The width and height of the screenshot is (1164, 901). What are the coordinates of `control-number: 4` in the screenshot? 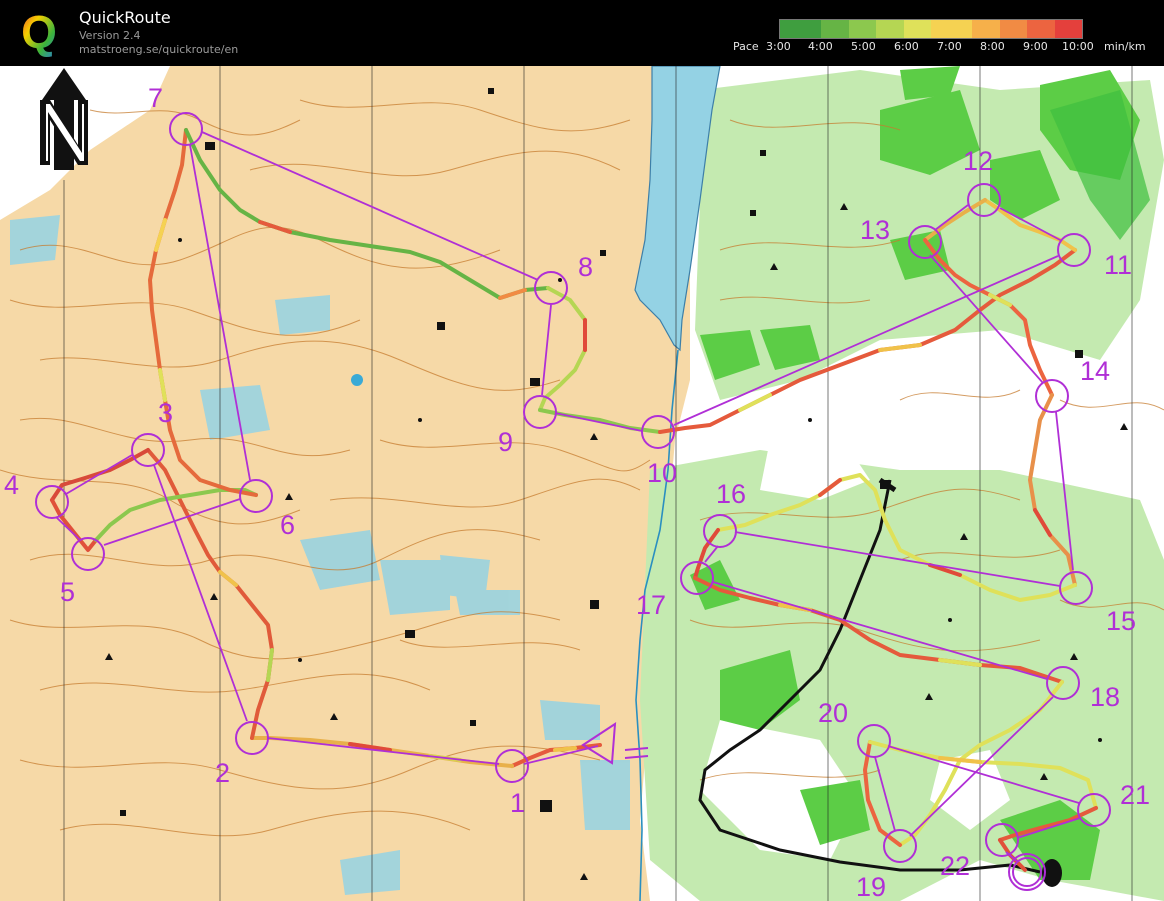 It's located at (11, 485).